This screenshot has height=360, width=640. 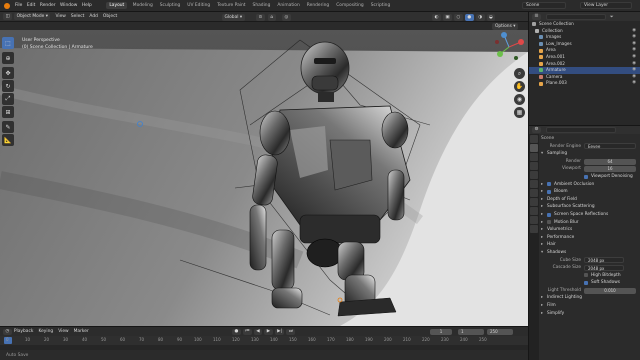 What do you see at coordinates (258, 331) in the screenshot?
I see `step-back-icon: ◀` at bounding box center [258, 331].